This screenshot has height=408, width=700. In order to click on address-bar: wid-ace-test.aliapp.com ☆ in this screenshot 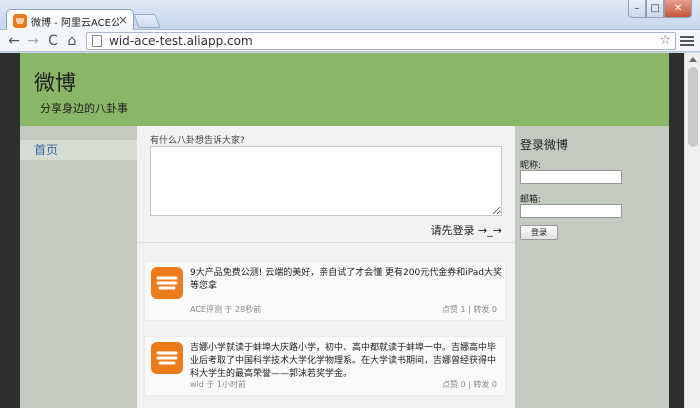, I will do `click(381, 41)`.